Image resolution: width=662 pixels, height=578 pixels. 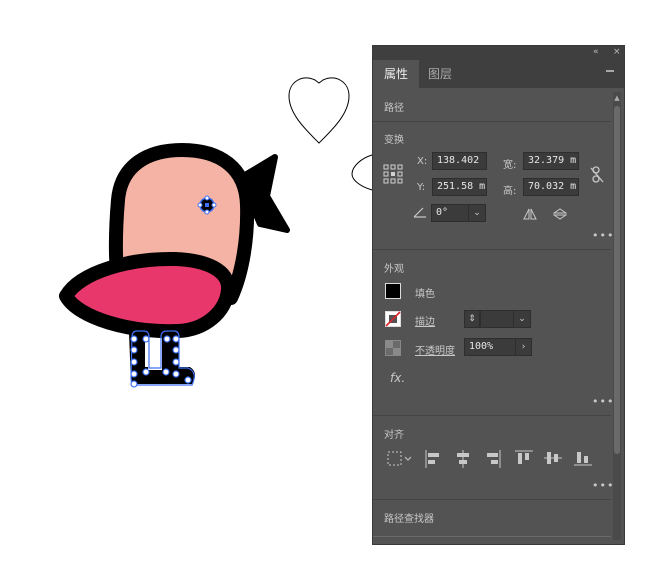 I want to click on bird-legs, so click(x=162, y=358).